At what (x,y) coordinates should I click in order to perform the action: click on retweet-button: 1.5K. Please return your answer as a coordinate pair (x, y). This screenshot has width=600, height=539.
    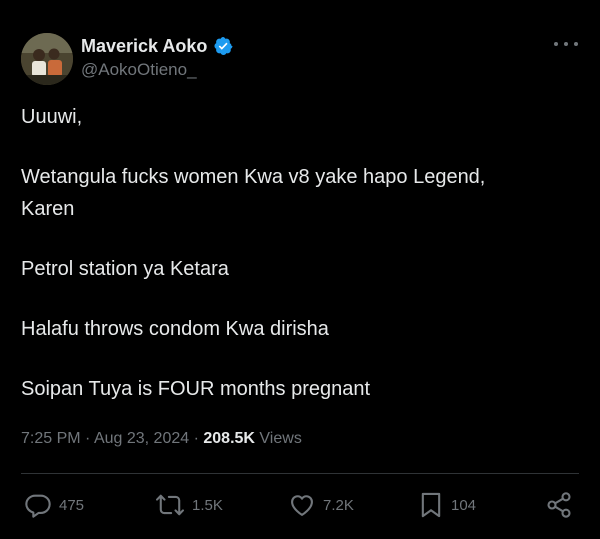
    Looking at the image, I should click on (189, 505).